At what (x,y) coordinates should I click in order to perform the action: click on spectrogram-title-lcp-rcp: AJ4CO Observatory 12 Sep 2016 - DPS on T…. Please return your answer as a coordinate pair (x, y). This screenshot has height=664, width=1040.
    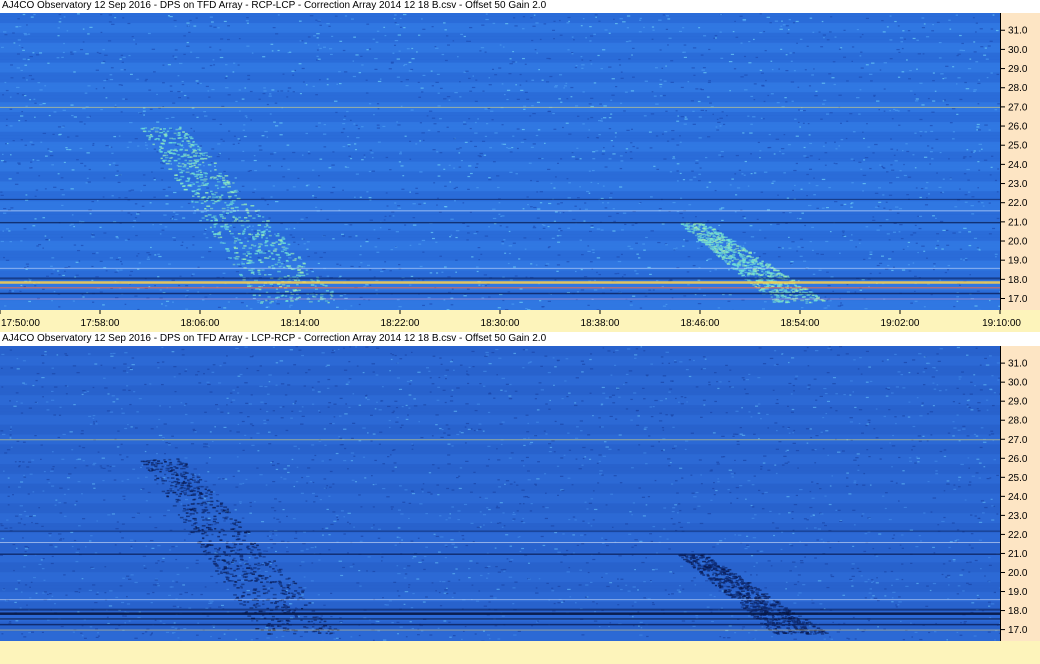
    Looking at the image, I should click on (274, 338).